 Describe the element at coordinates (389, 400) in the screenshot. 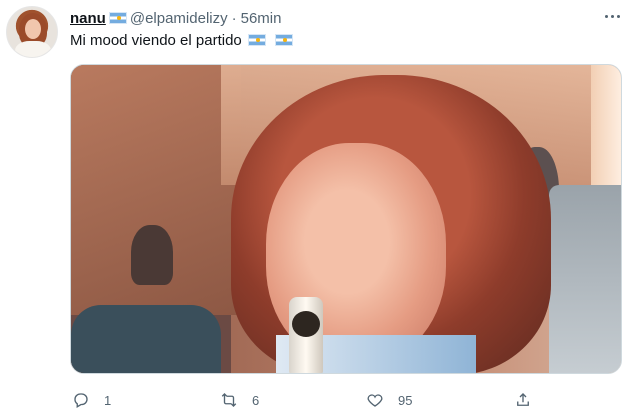

I see `like-button: 95` at that location.